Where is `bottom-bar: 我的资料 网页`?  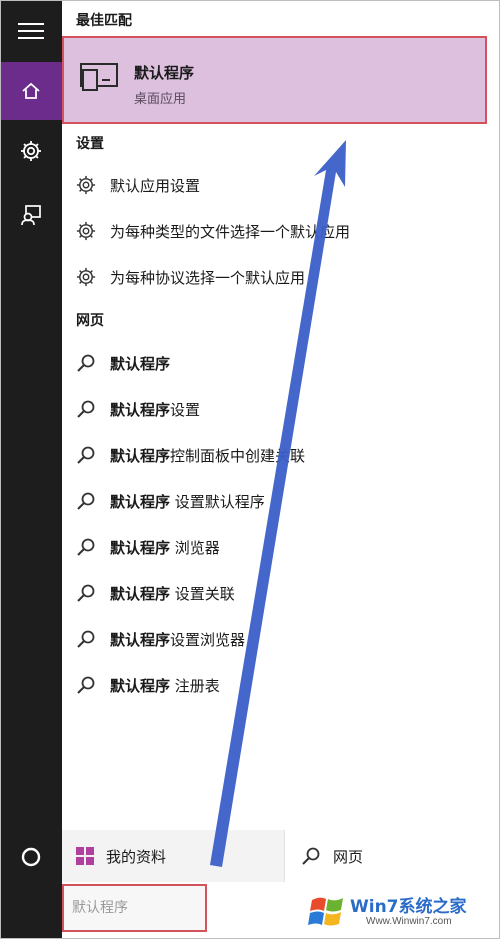
bottom-bar: 我的资料 网页 is located at coordinates (278, 856).